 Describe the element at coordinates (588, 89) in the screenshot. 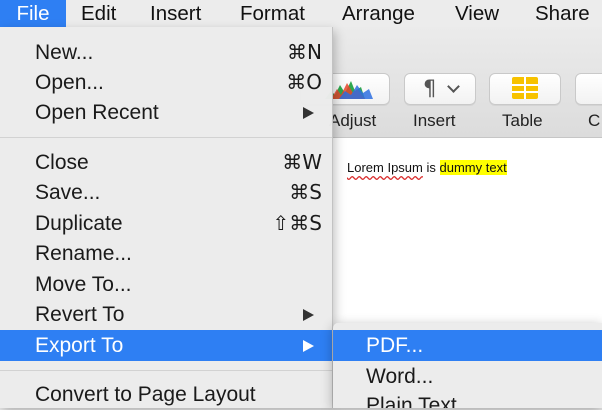

I see `chart-button` at that location.